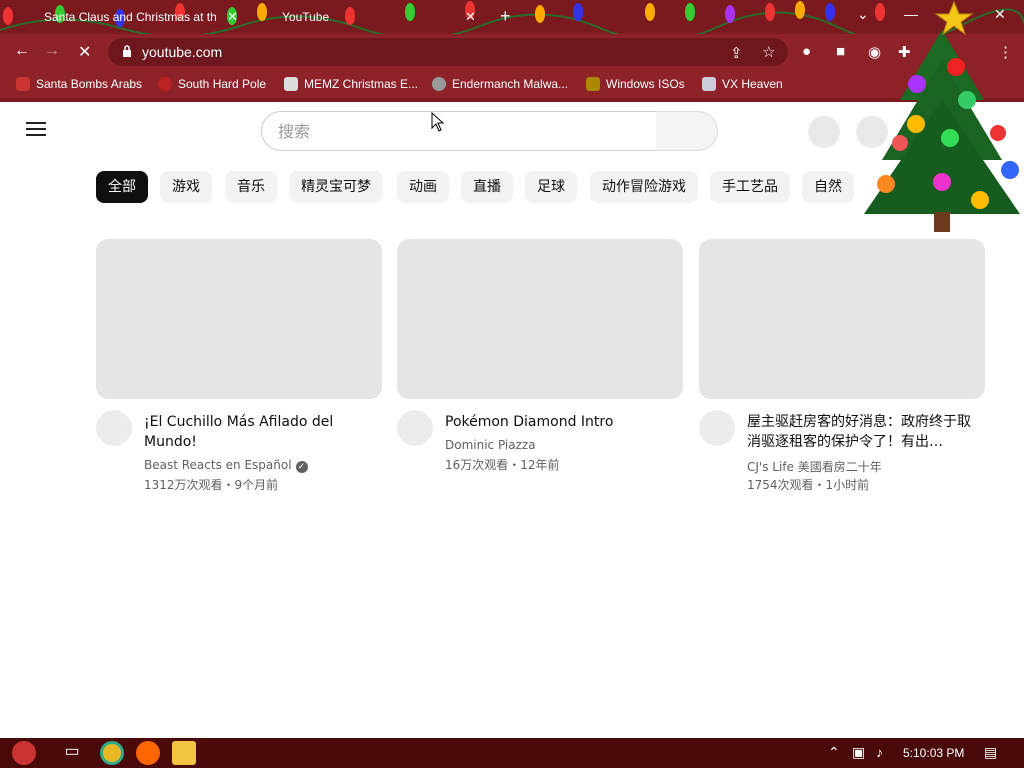  What do you see at coordinates (218, 465) in the screenshot?
I see `channel-label: Beast Reacts en Español` at bounding box center [218, 465].